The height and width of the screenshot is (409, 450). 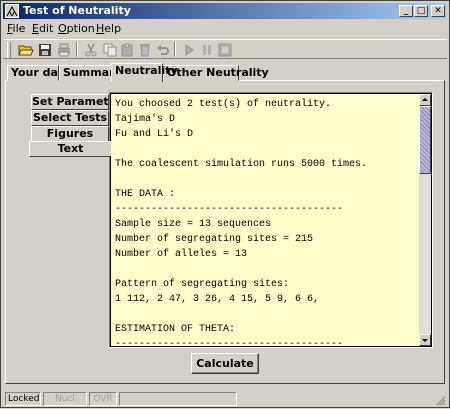 I want to click on undo-icon, so click(x=162, y=49).